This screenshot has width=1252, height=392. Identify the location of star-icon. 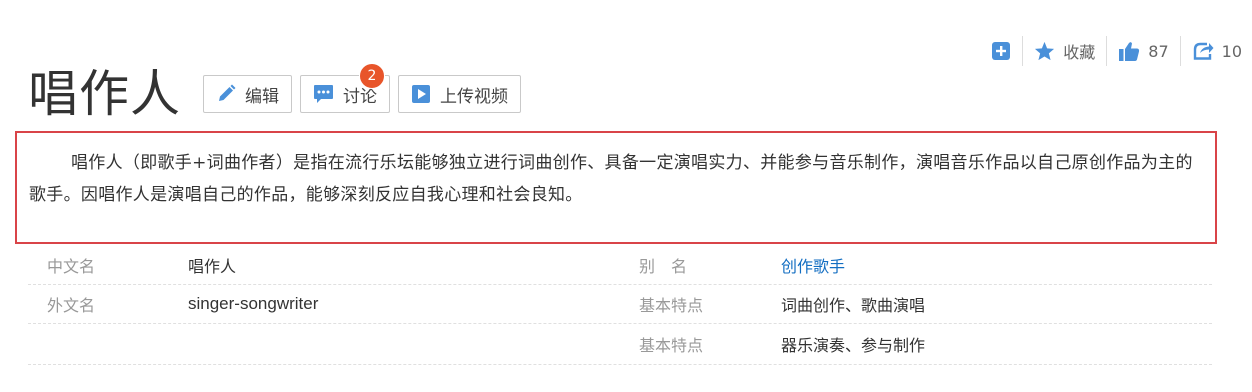
(1044, 51).